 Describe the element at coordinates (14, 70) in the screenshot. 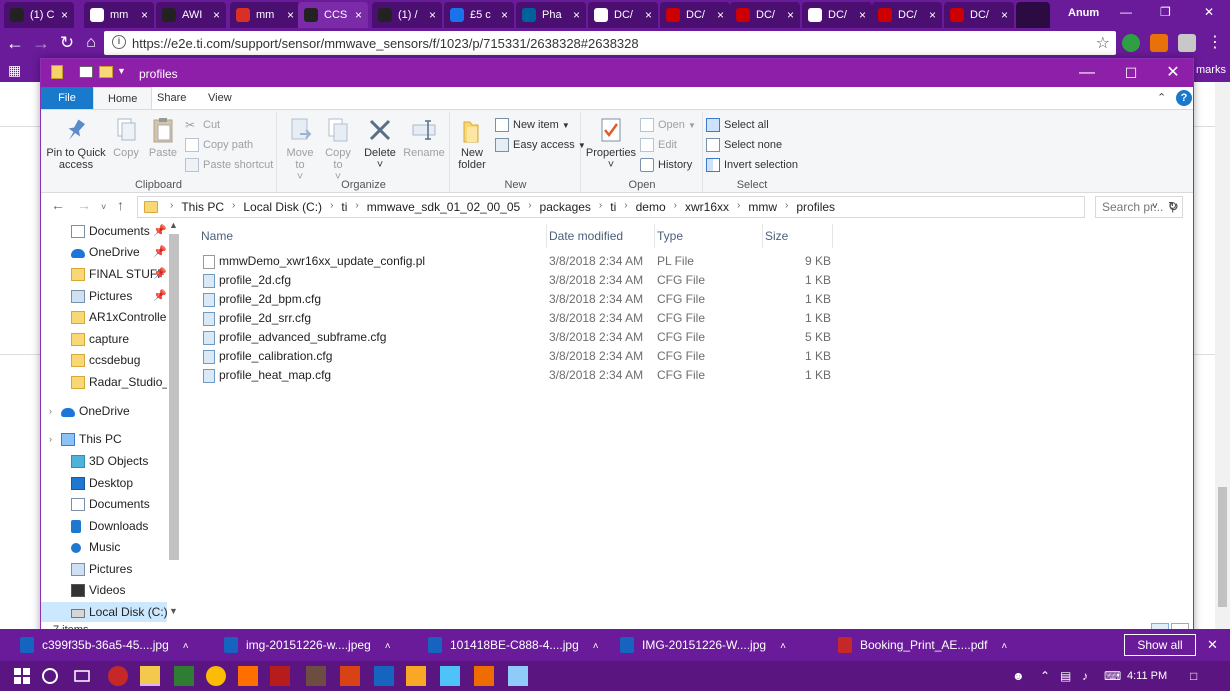

I see `apps-grid-icon: ▦` at that location.